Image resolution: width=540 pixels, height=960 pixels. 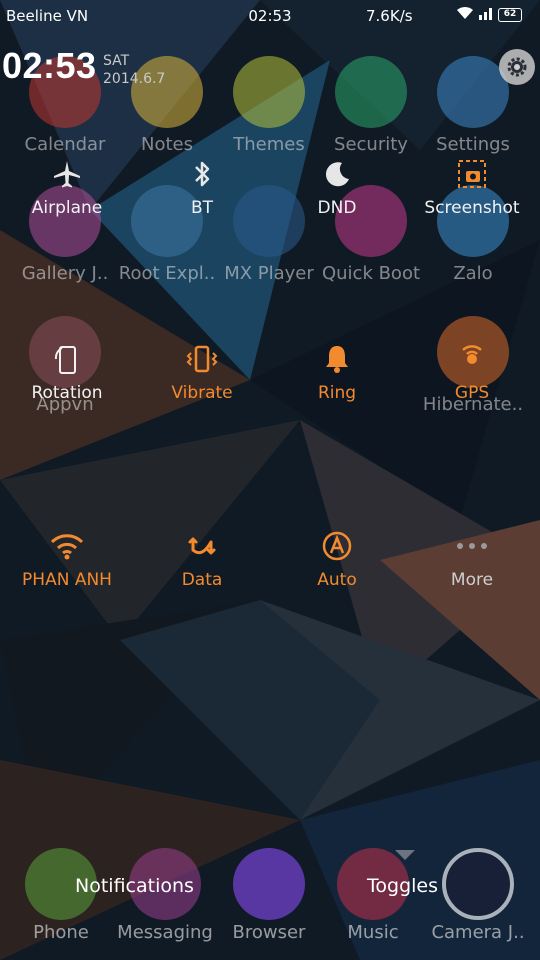 What do you see at coordinates (67, 546) in the screenshot?
I see `wifi-icon` at bounding box center [67, 546].